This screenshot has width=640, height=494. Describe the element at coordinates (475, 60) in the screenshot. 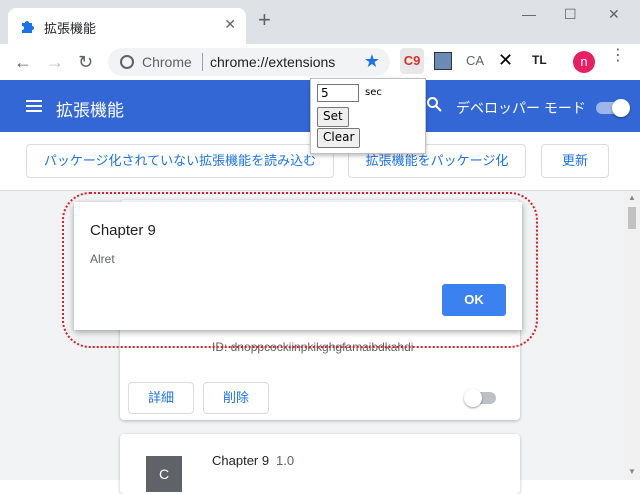

I see `extension-ca-button: CA` at that location.